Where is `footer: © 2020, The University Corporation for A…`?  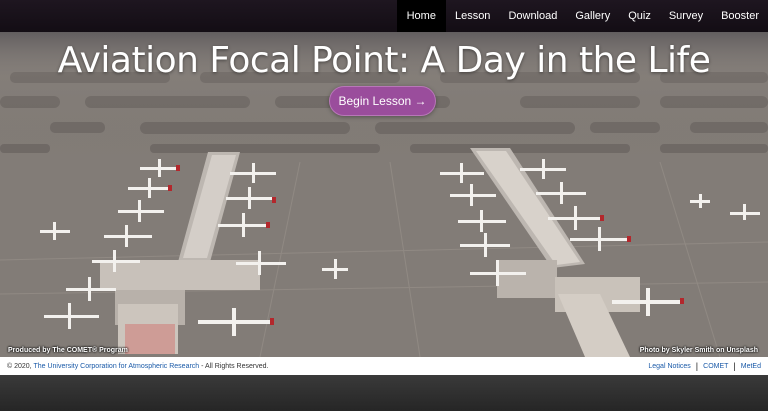 footer: © 2020, The University Corporation for A… is located at coordinates (384, 366).